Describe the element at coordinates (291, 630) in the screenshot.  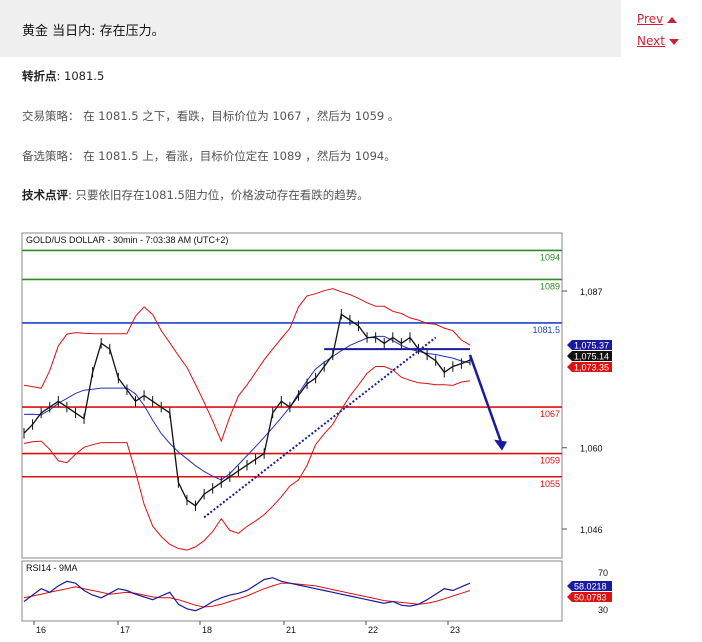
I see `x-tick-label: 21` at that location.